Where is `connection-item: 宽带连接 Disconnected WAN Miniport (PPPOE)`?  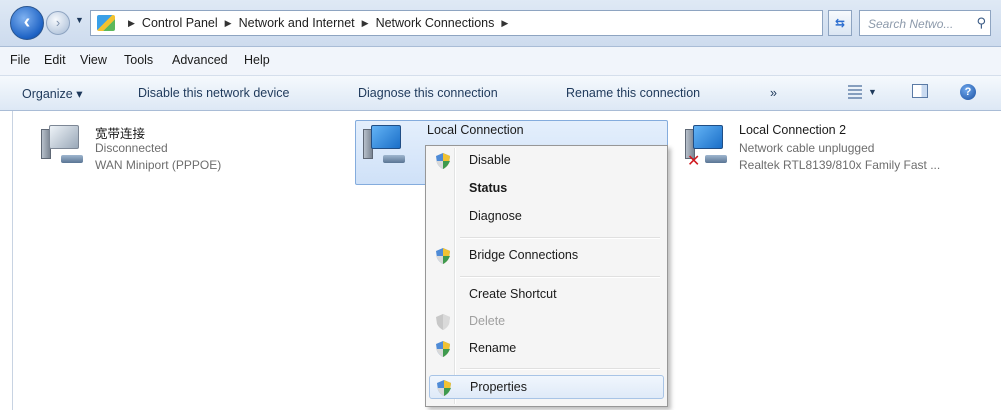 connection-item: 宽带连接 Disconnected WAN Miniport (PPPOE) is located at coordinates (189, 153).